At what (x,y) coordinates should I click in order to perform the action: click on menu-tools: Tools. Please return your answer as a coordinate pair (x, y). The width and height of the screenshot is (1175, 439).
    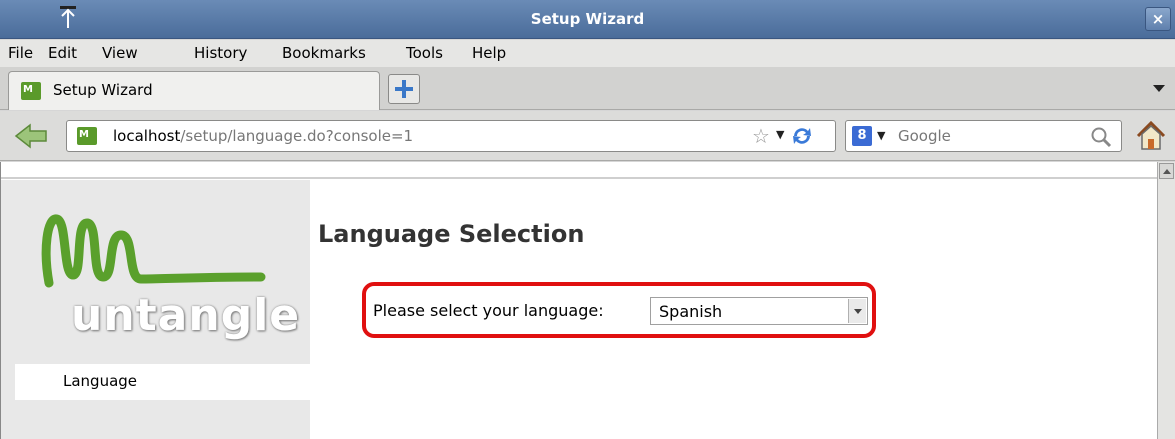
    Looking at the image, I should click on (424, 53).